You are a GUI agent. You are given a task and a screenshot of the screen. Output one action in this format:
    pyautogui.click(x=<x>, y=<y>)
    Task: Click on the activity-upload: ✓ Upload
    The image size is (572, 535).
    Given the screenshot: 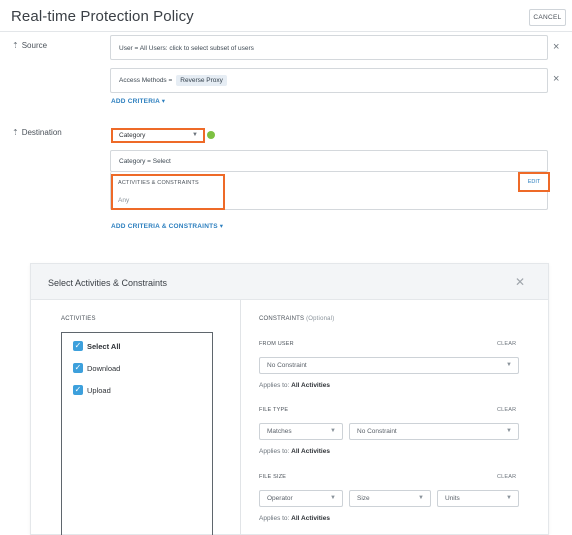 What is the action you would take?
    pyautogui.click(x=92, y=390)
    